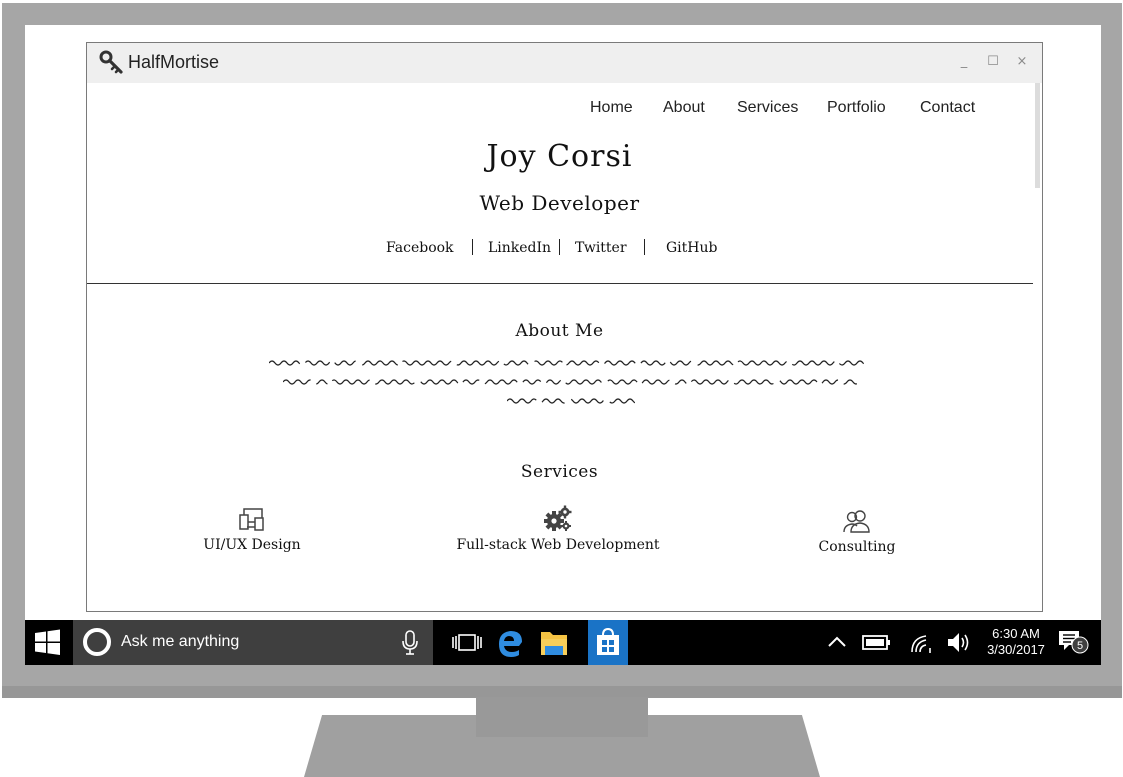 The width and height of the screenshot is (1123, 777). What do you see at coordinates (253, 642) in the screenshot?
I see `search-box: Ask me anything` at bounding box center [253, 642].